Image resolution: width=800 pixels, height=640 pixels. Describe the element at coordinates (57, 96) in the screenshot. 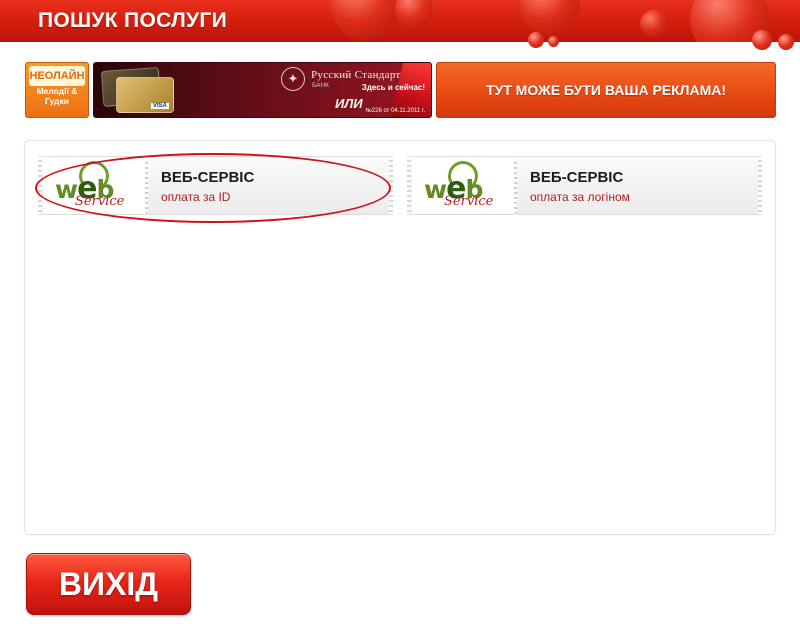

I see `neoline-caption: Мелодії & Гудки` at that location.